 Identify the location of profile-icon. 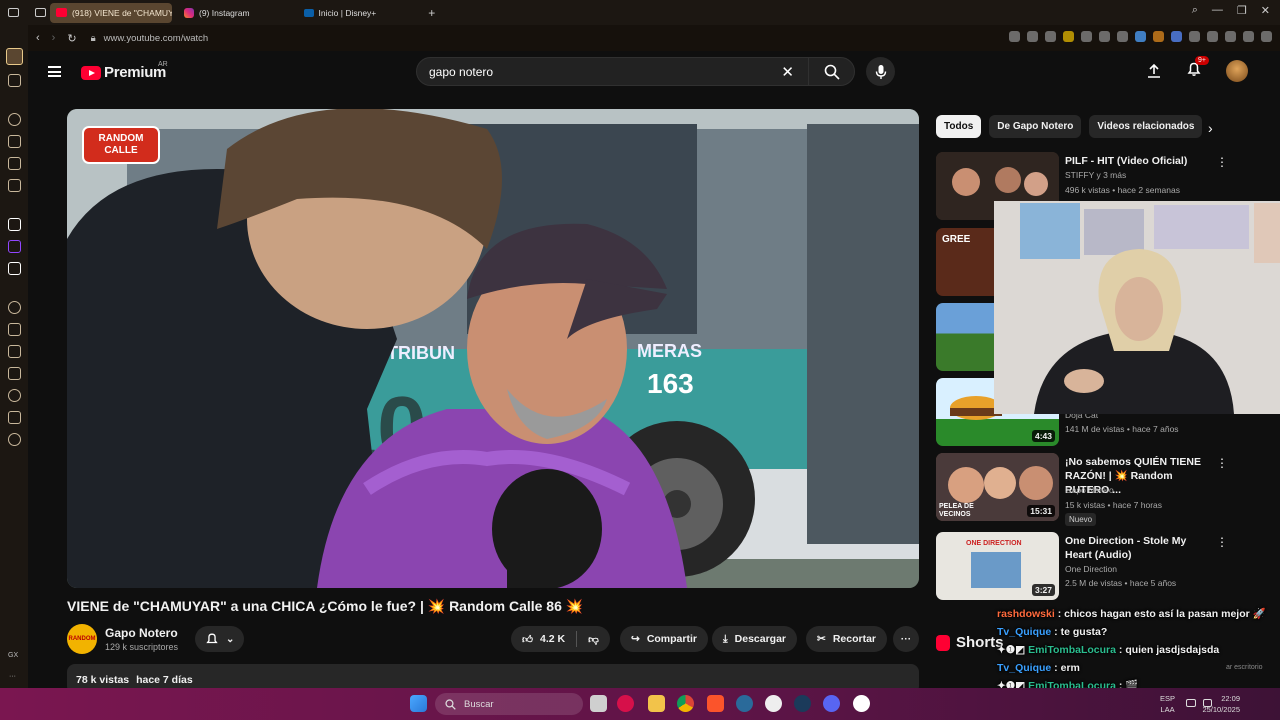
(1230, 36).